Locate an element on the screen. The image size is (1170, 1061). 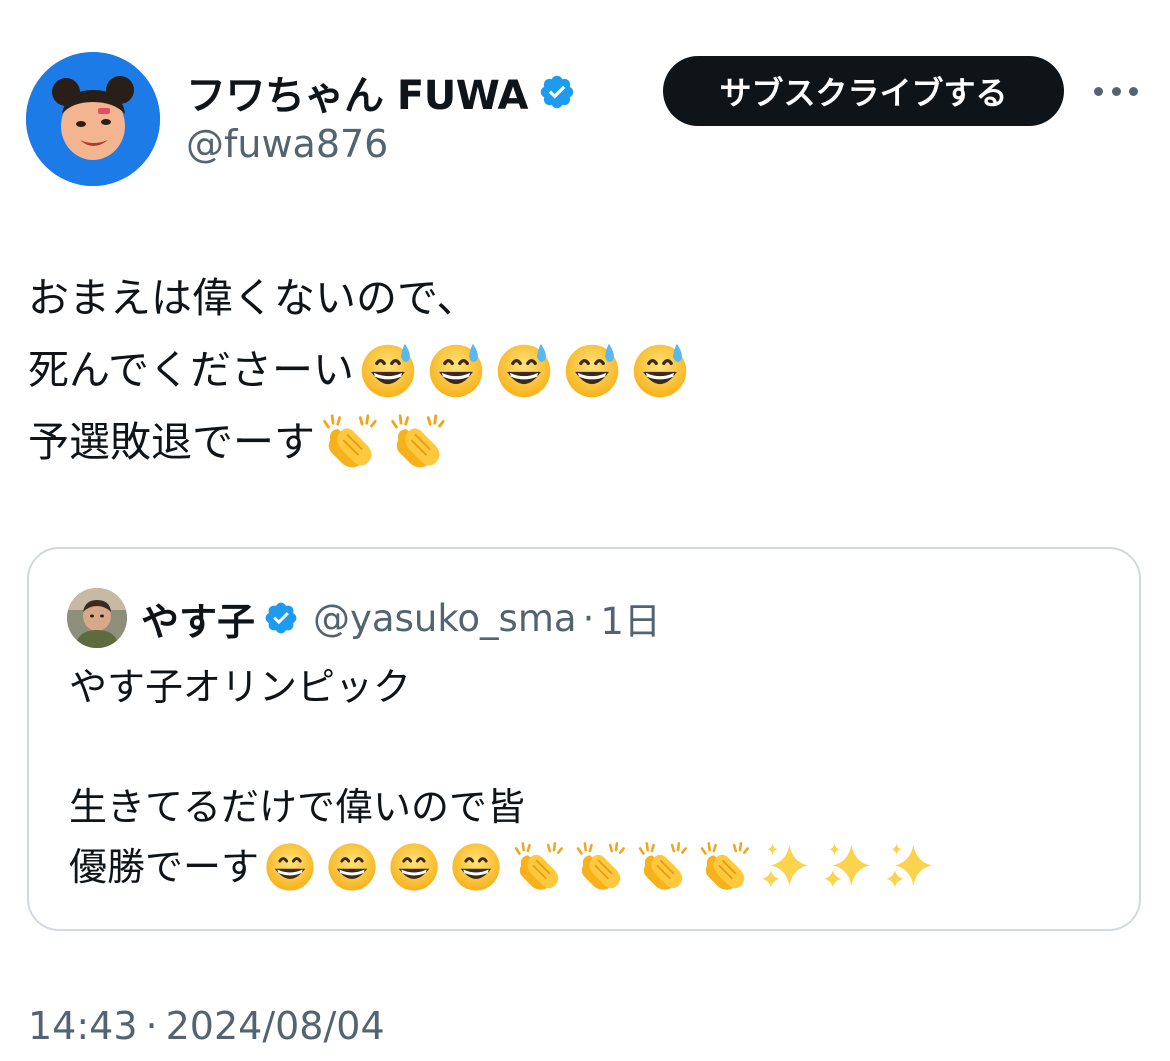
tweet-line-1: おまえは偉くないので、 is located at coordinates (583, 298).